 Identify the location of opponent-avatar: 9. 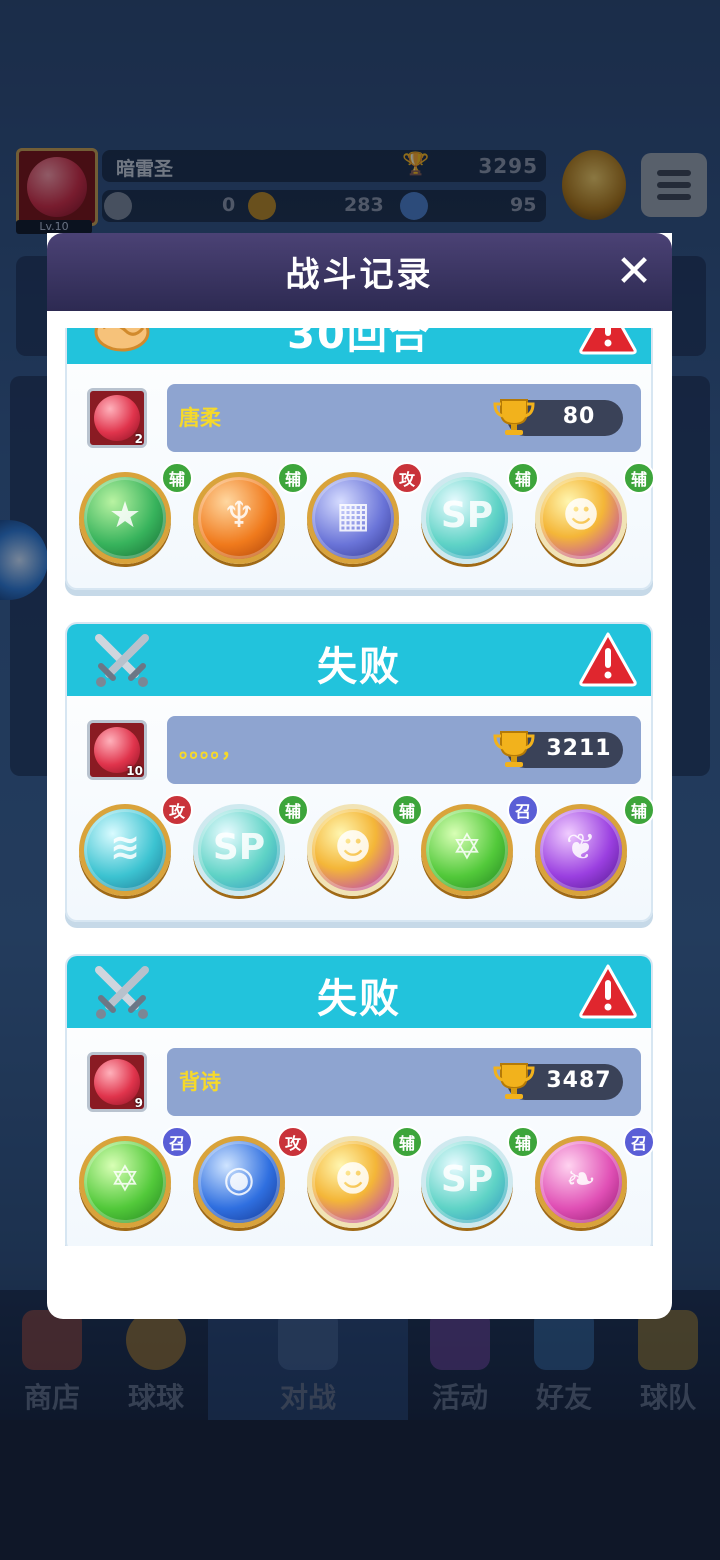
(117, 1082).